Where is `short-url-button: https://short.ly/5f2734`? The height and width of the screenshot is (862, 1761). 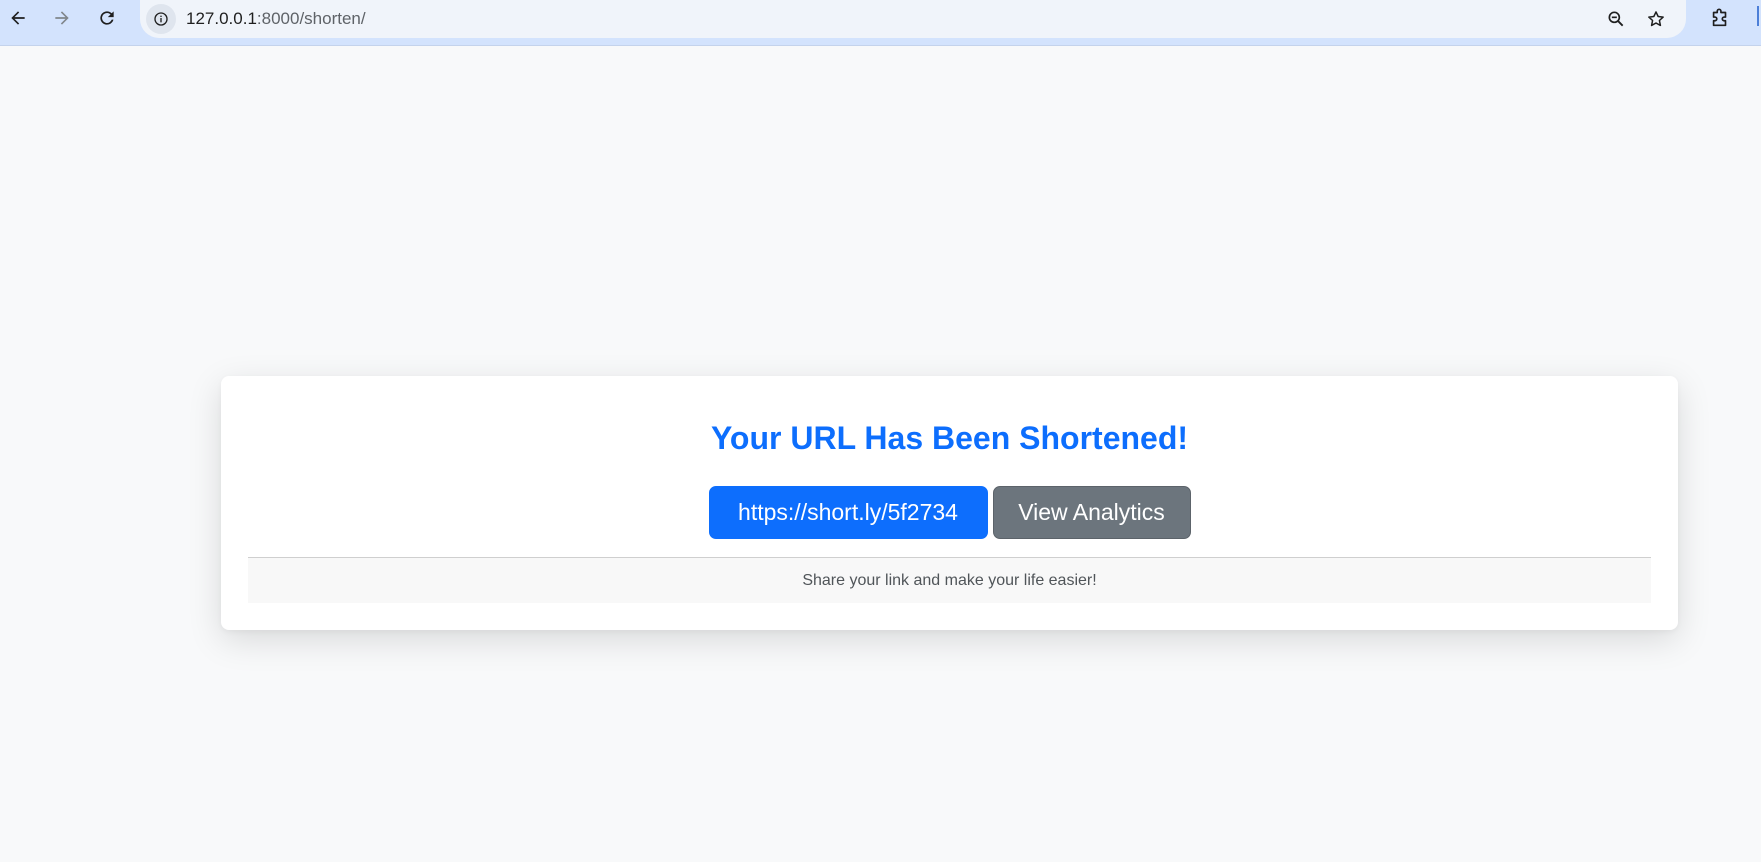 short-url-button: https://short.ly/5f2734 is located at coordinates (848, 512).